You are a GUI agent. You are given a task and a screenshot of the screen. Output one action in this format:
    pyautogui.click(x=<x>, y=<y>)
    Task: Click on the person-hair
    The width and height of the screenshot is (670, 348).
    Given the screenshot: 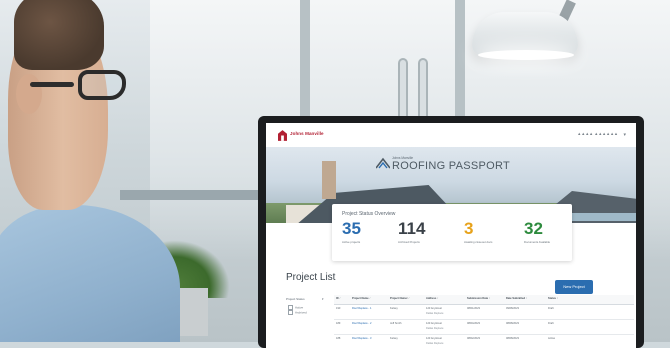 What is the action you would take?
    pyautogui.click(x=59, y=35)
    